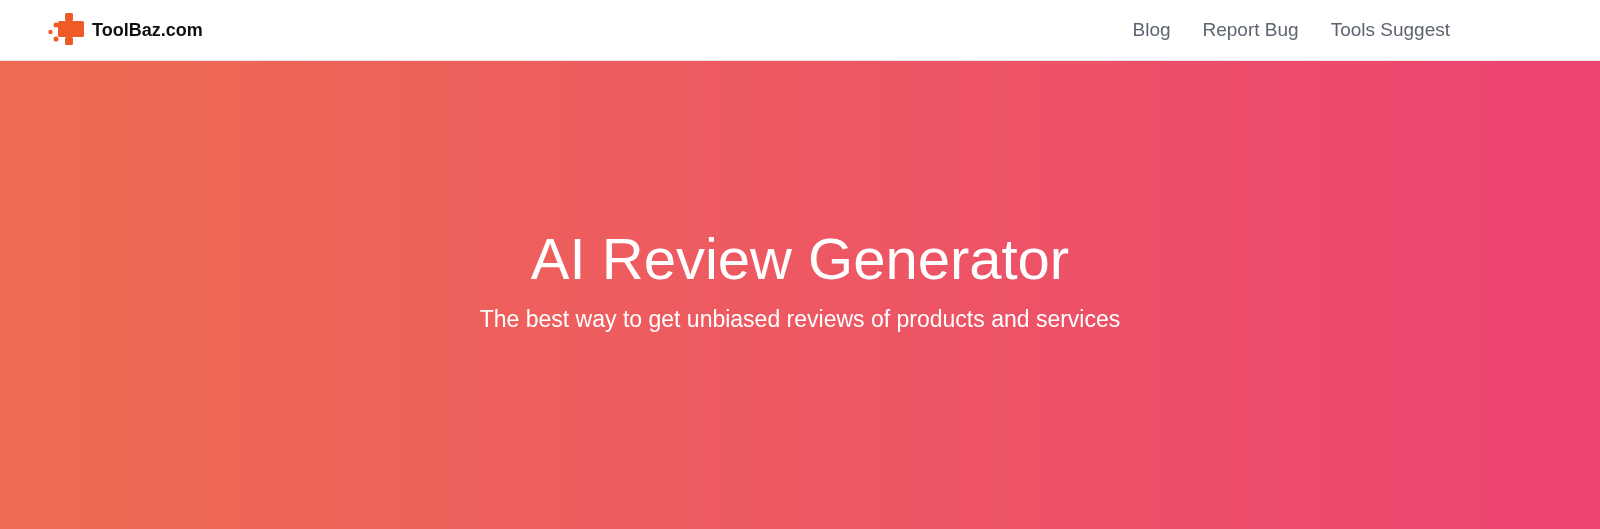 This screenshot has width=1600, height=529. I want to click on nav-link: Tools Suggest, so click(1390, 30).